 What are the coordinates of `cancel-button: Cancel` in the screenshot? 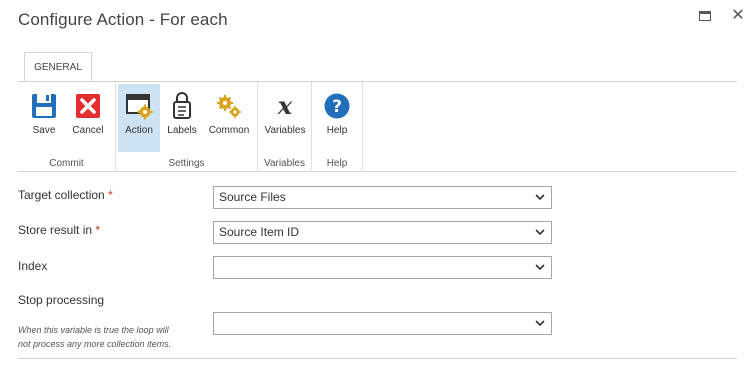 It's located at (88, 118).